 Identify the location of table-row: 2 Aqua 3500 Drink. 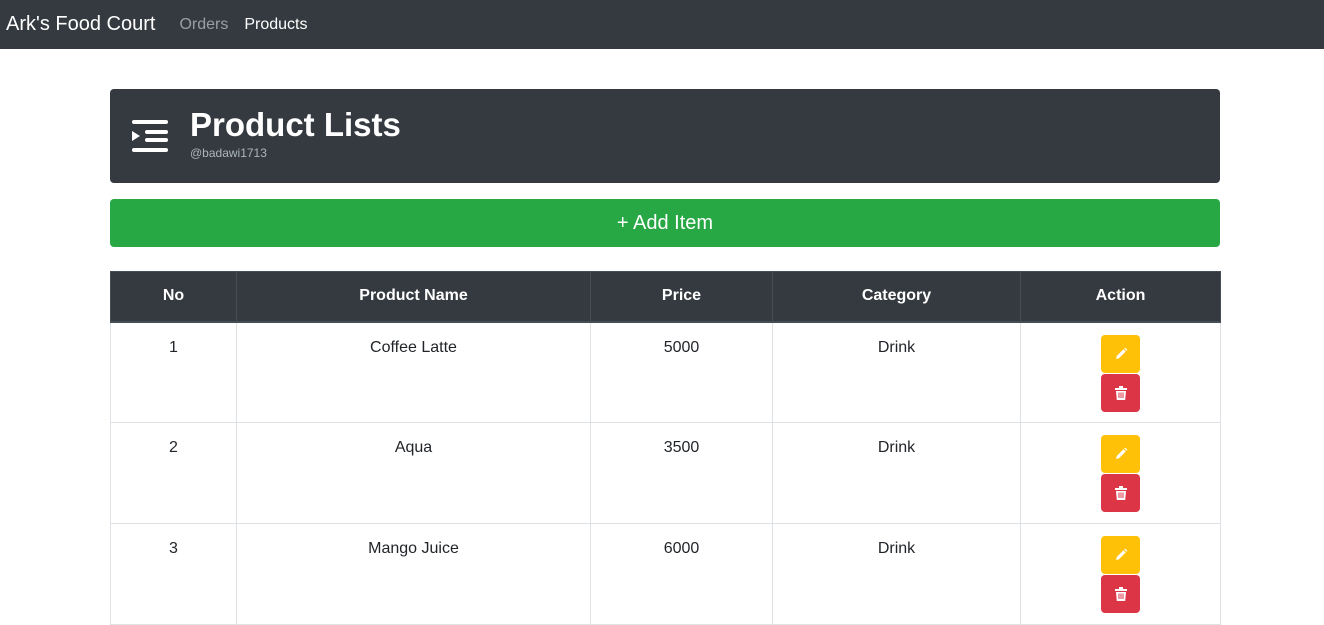
(665, 473).